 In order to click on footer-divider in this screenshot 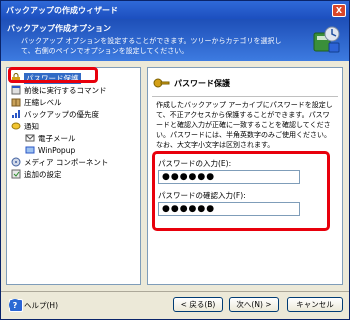, I will do `click(175, 291)`.